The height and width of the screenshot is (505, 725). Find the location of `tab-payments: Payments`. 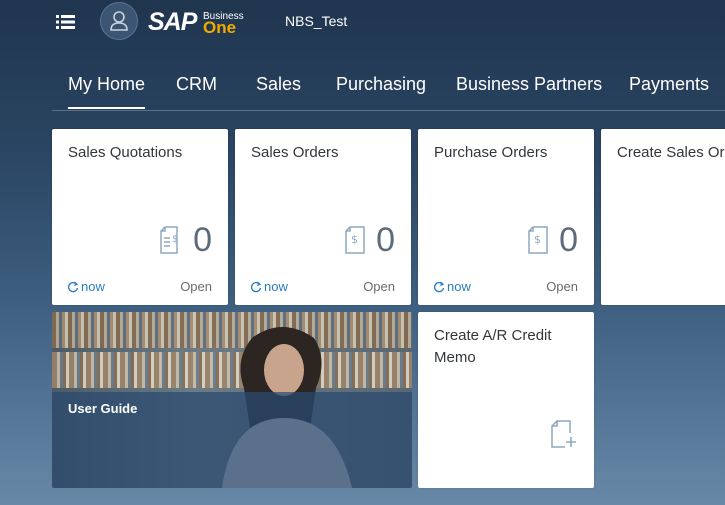

tab-payments: Payments is located at coordinates (669, 84).